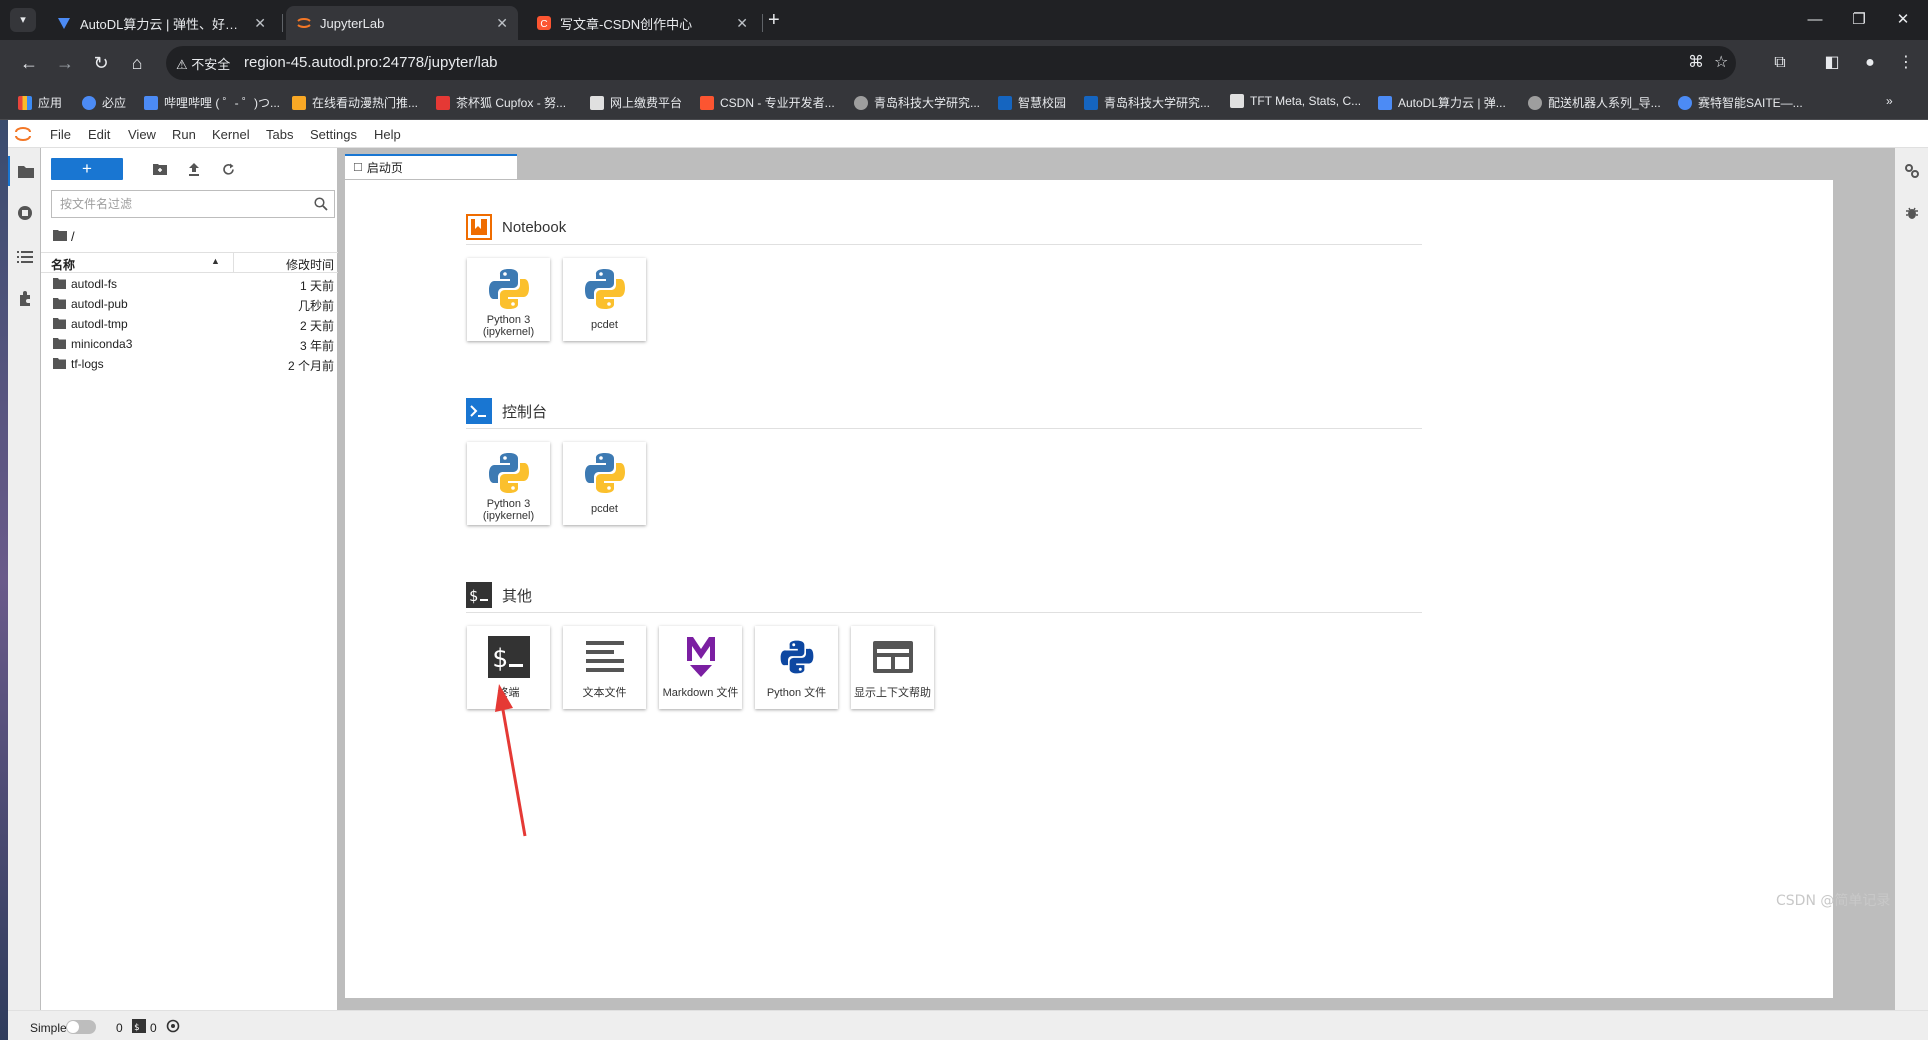  I want to click on menu-file: File, so click(60, 134).